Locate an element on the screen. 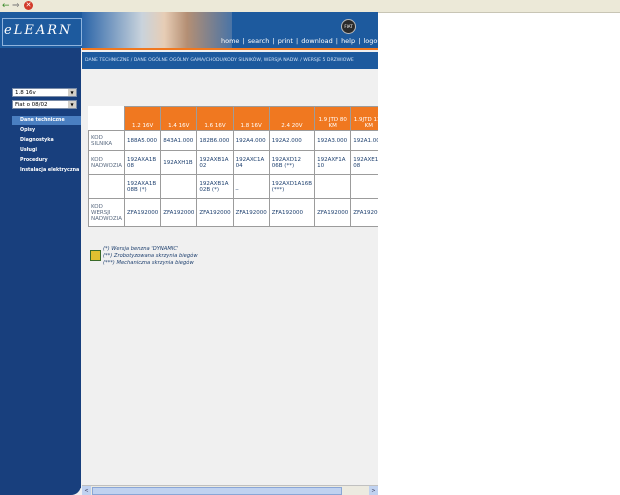 The image size is (620, 495). sidebar-item-diagnostyka: Diagnostyka is located at coordinates (46, 140).